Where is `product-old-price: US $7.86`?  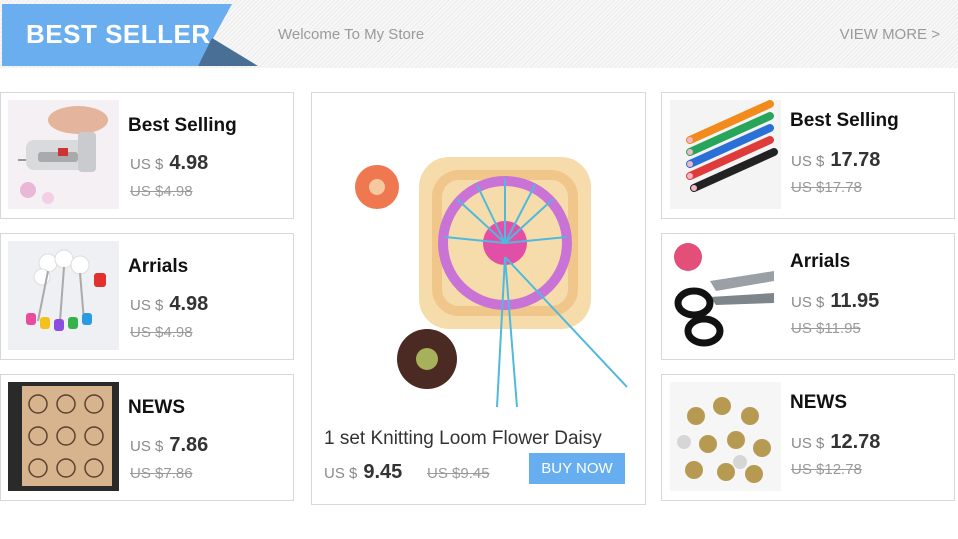 product-old-price: US $7.86 is located at coordinates (161, 473).